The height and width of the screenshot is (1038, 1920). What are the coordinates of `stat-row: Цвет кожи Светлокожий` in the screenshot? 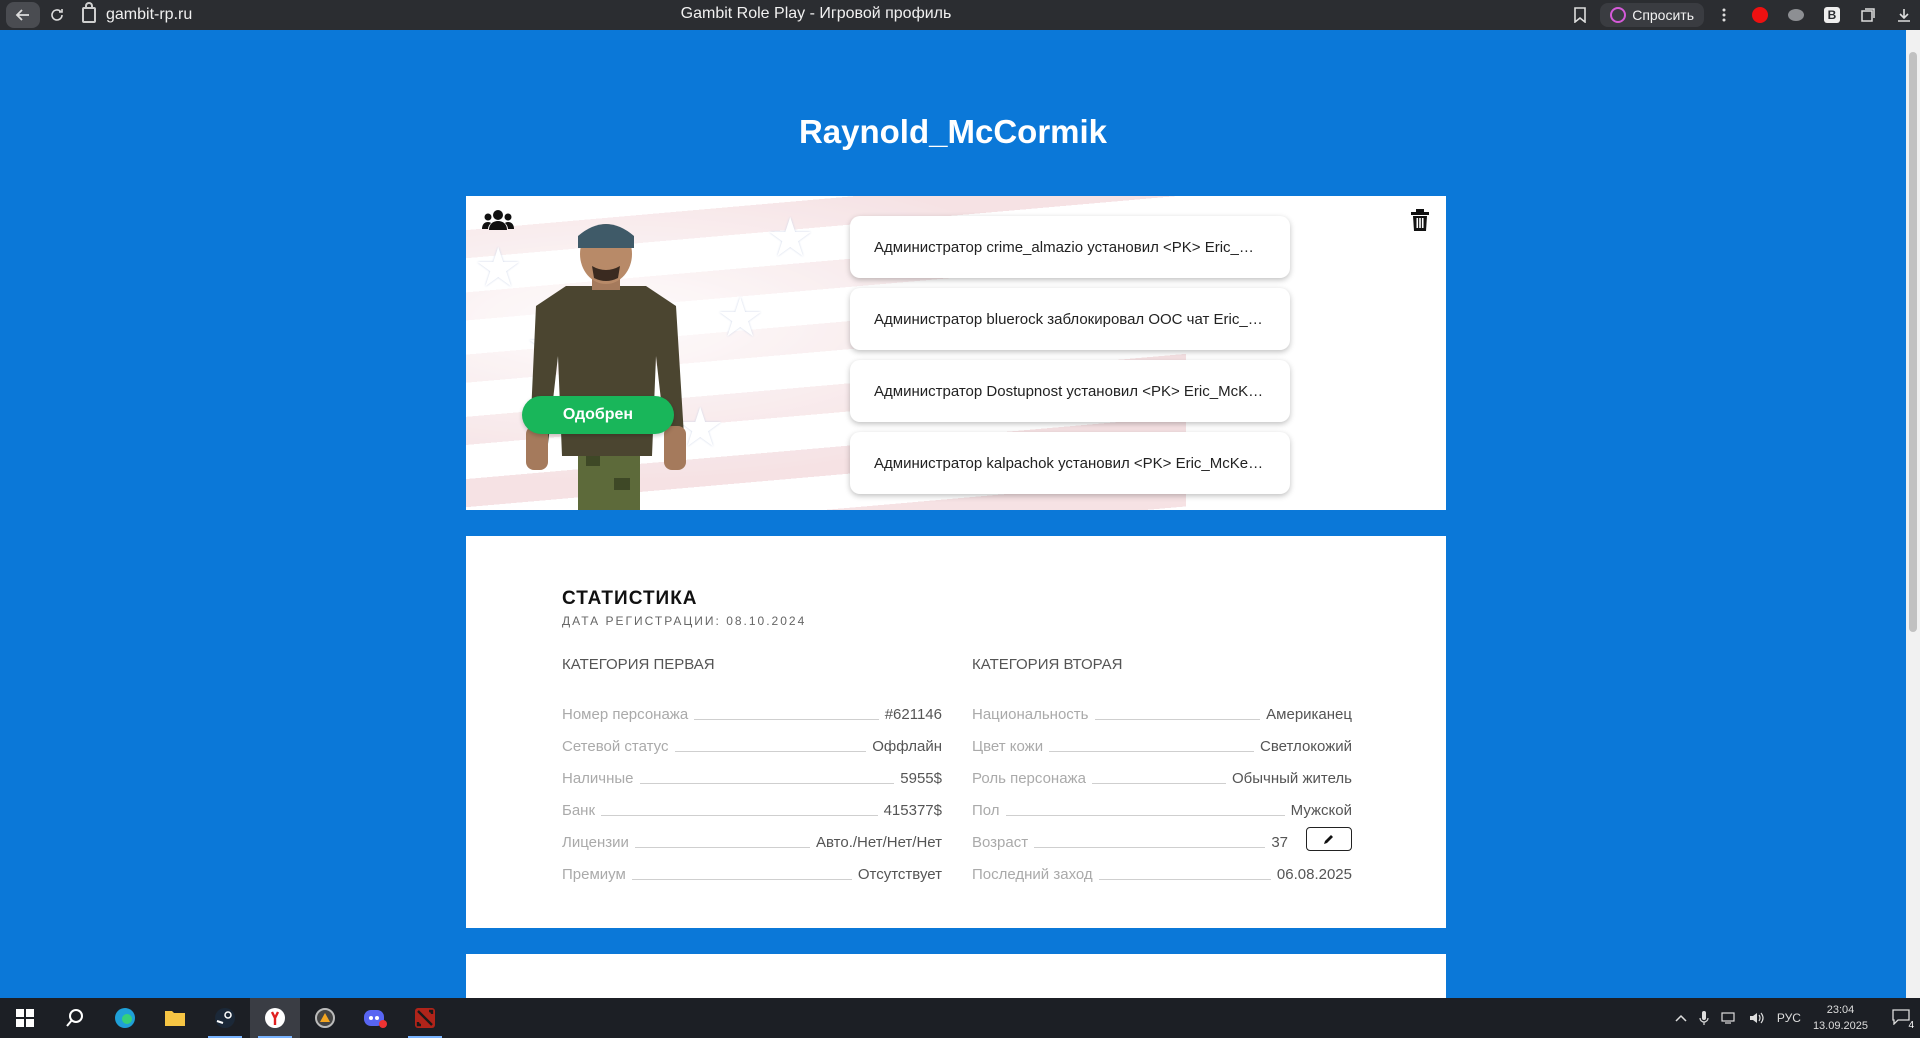 It's located at (1162, 739).